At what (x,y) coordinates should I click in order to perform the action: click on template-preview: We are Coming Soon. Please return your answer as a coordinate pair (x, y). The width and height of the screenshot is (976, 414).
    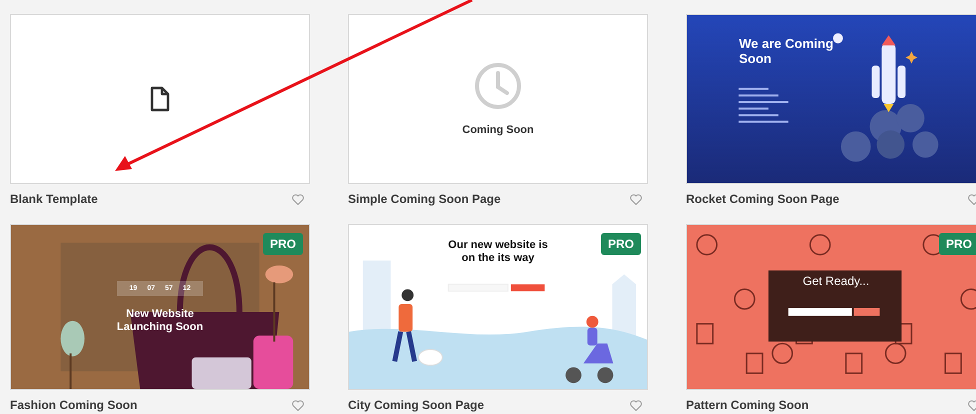
    Looking at the image, I should click on (831, 99).